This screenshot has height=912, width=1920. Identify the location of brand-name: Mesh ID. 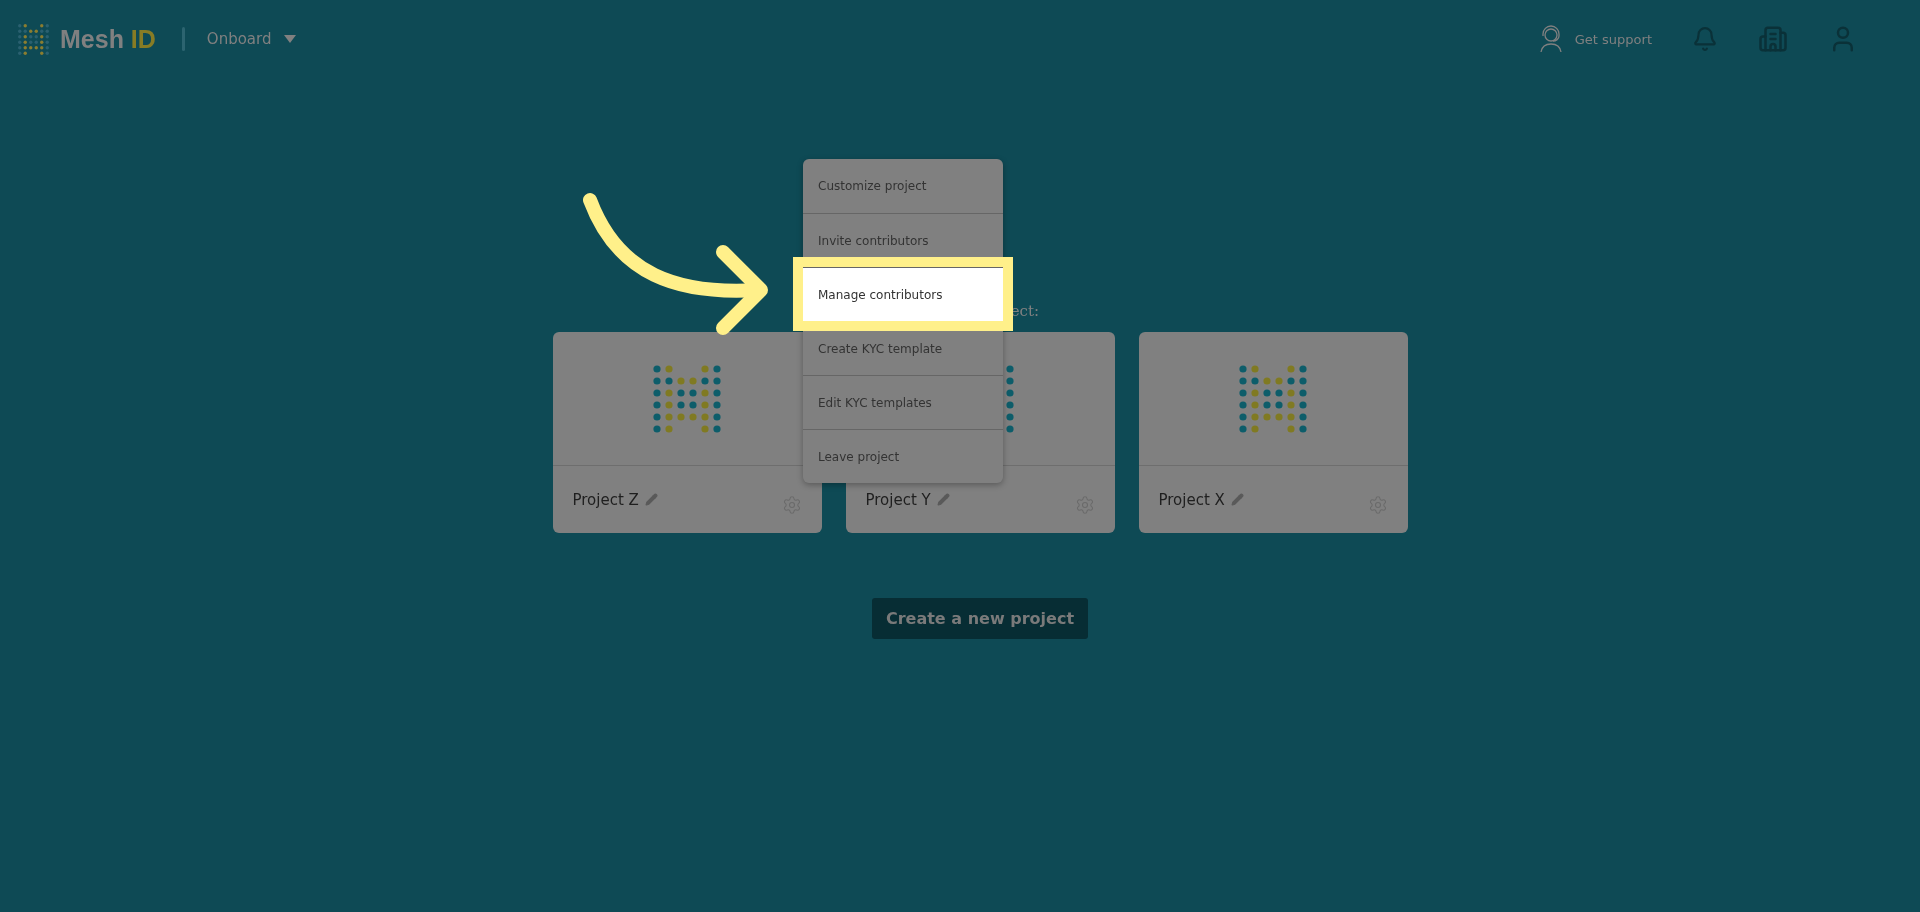
(108, 39).